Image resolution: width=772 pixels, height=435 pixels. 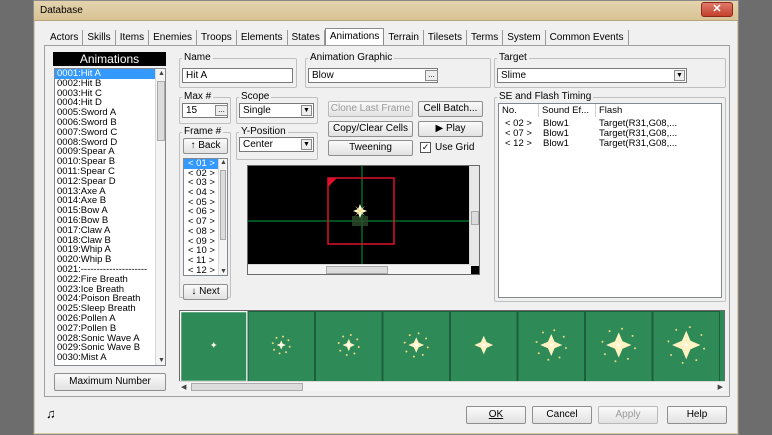 I want to click on title-bar: Database ✕, so click(x=386, y=11).